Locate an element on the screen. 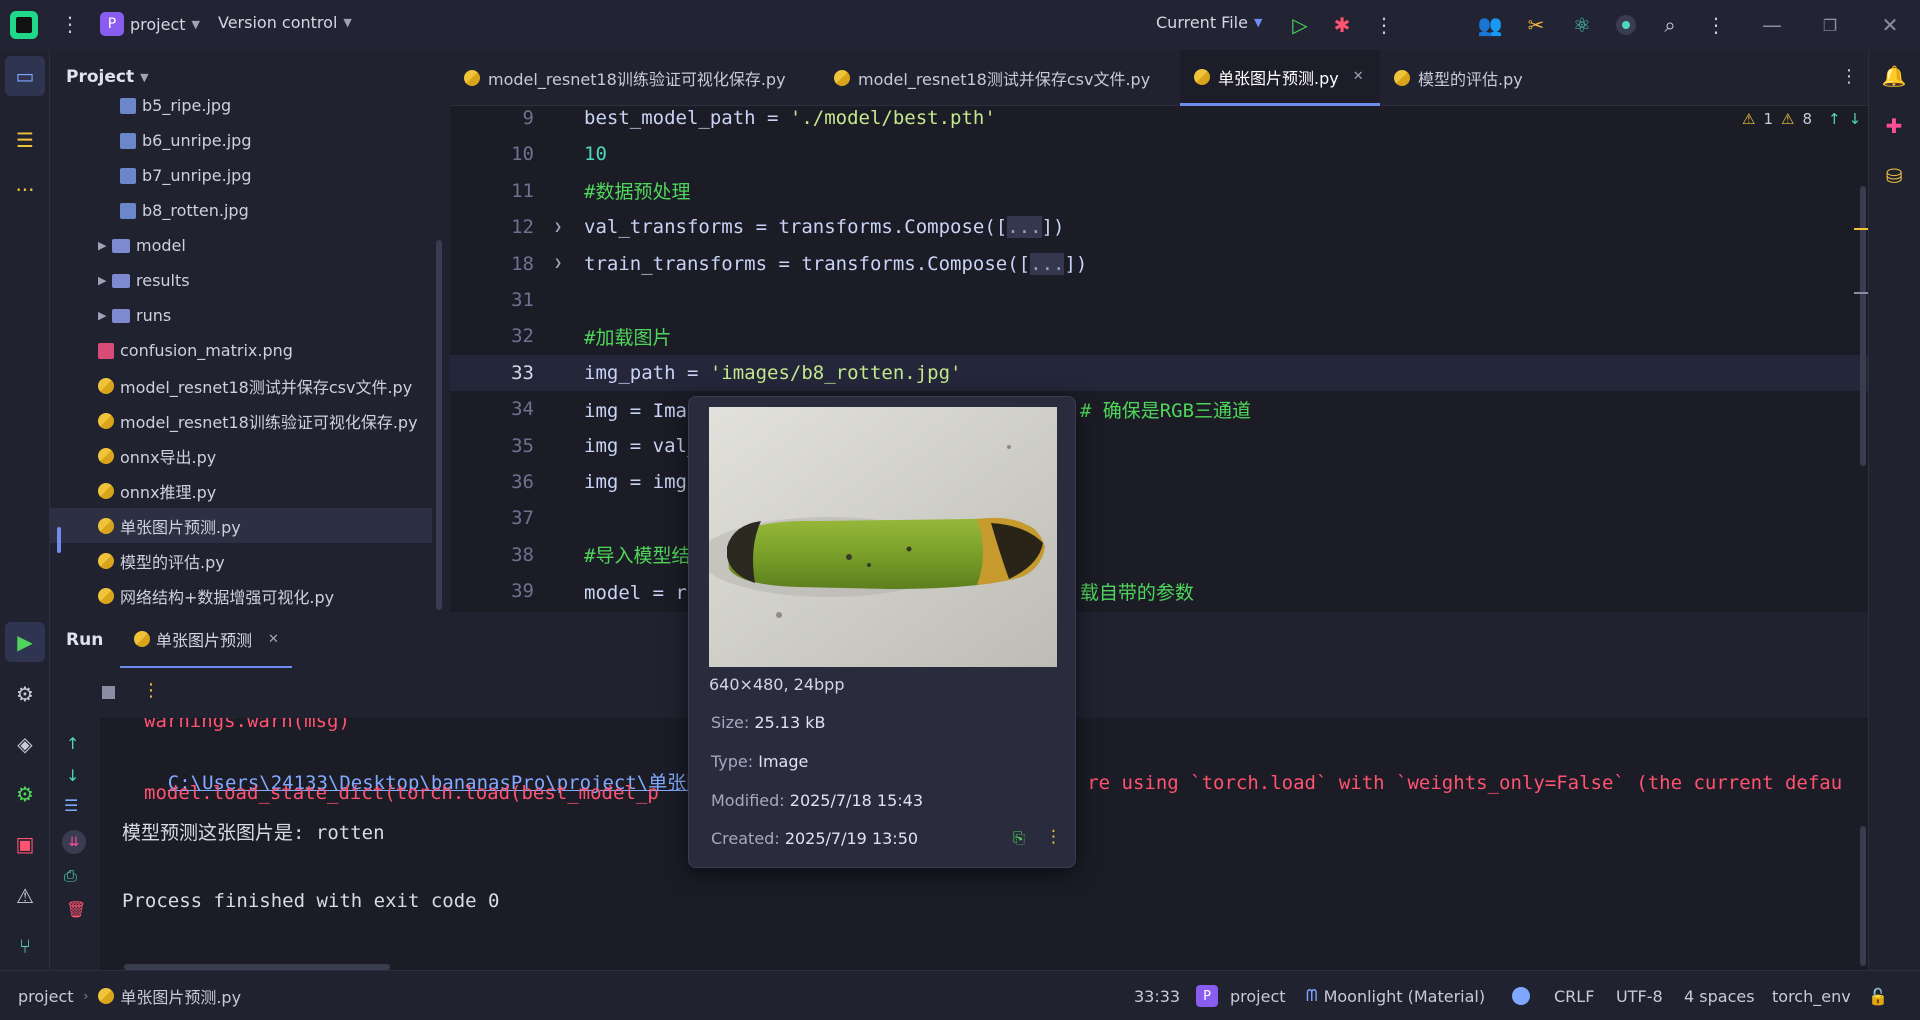 The image size is (1920, 1020). tree-file: model_resnet18测试并保存csv文件.py is located at coordinates (241, 385).